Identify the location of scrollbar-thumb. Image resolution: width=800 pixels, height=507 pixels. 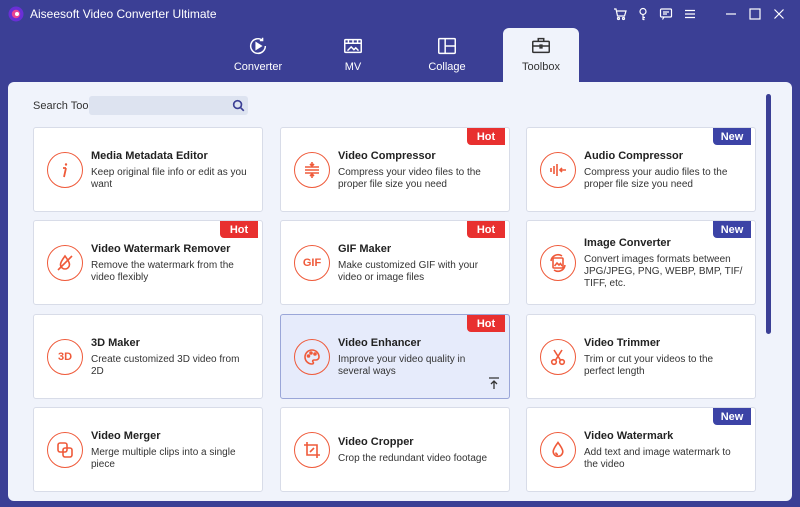
(768, 214).